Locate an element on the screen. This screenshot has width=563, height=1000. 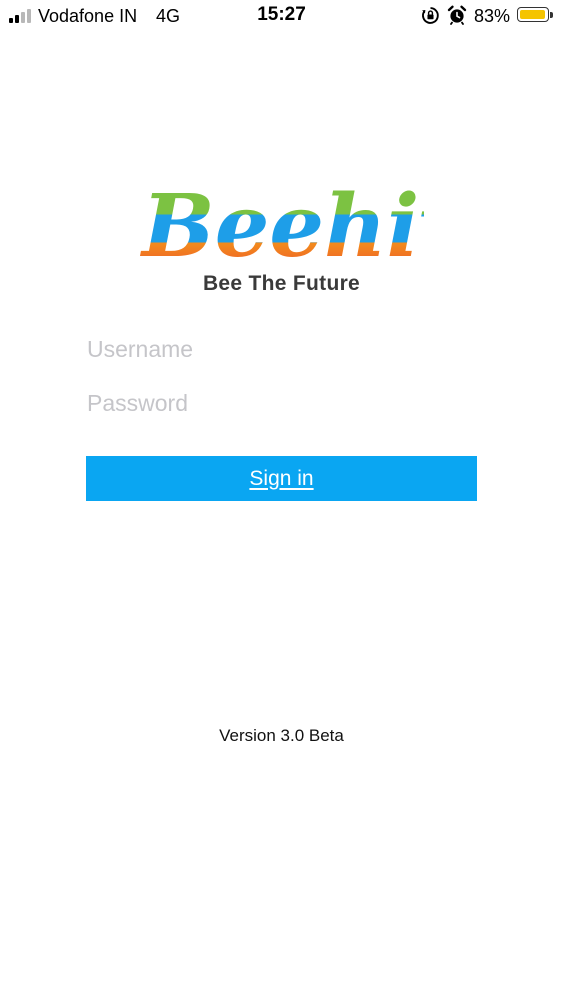
username-input is located at coordinates (282, 349).